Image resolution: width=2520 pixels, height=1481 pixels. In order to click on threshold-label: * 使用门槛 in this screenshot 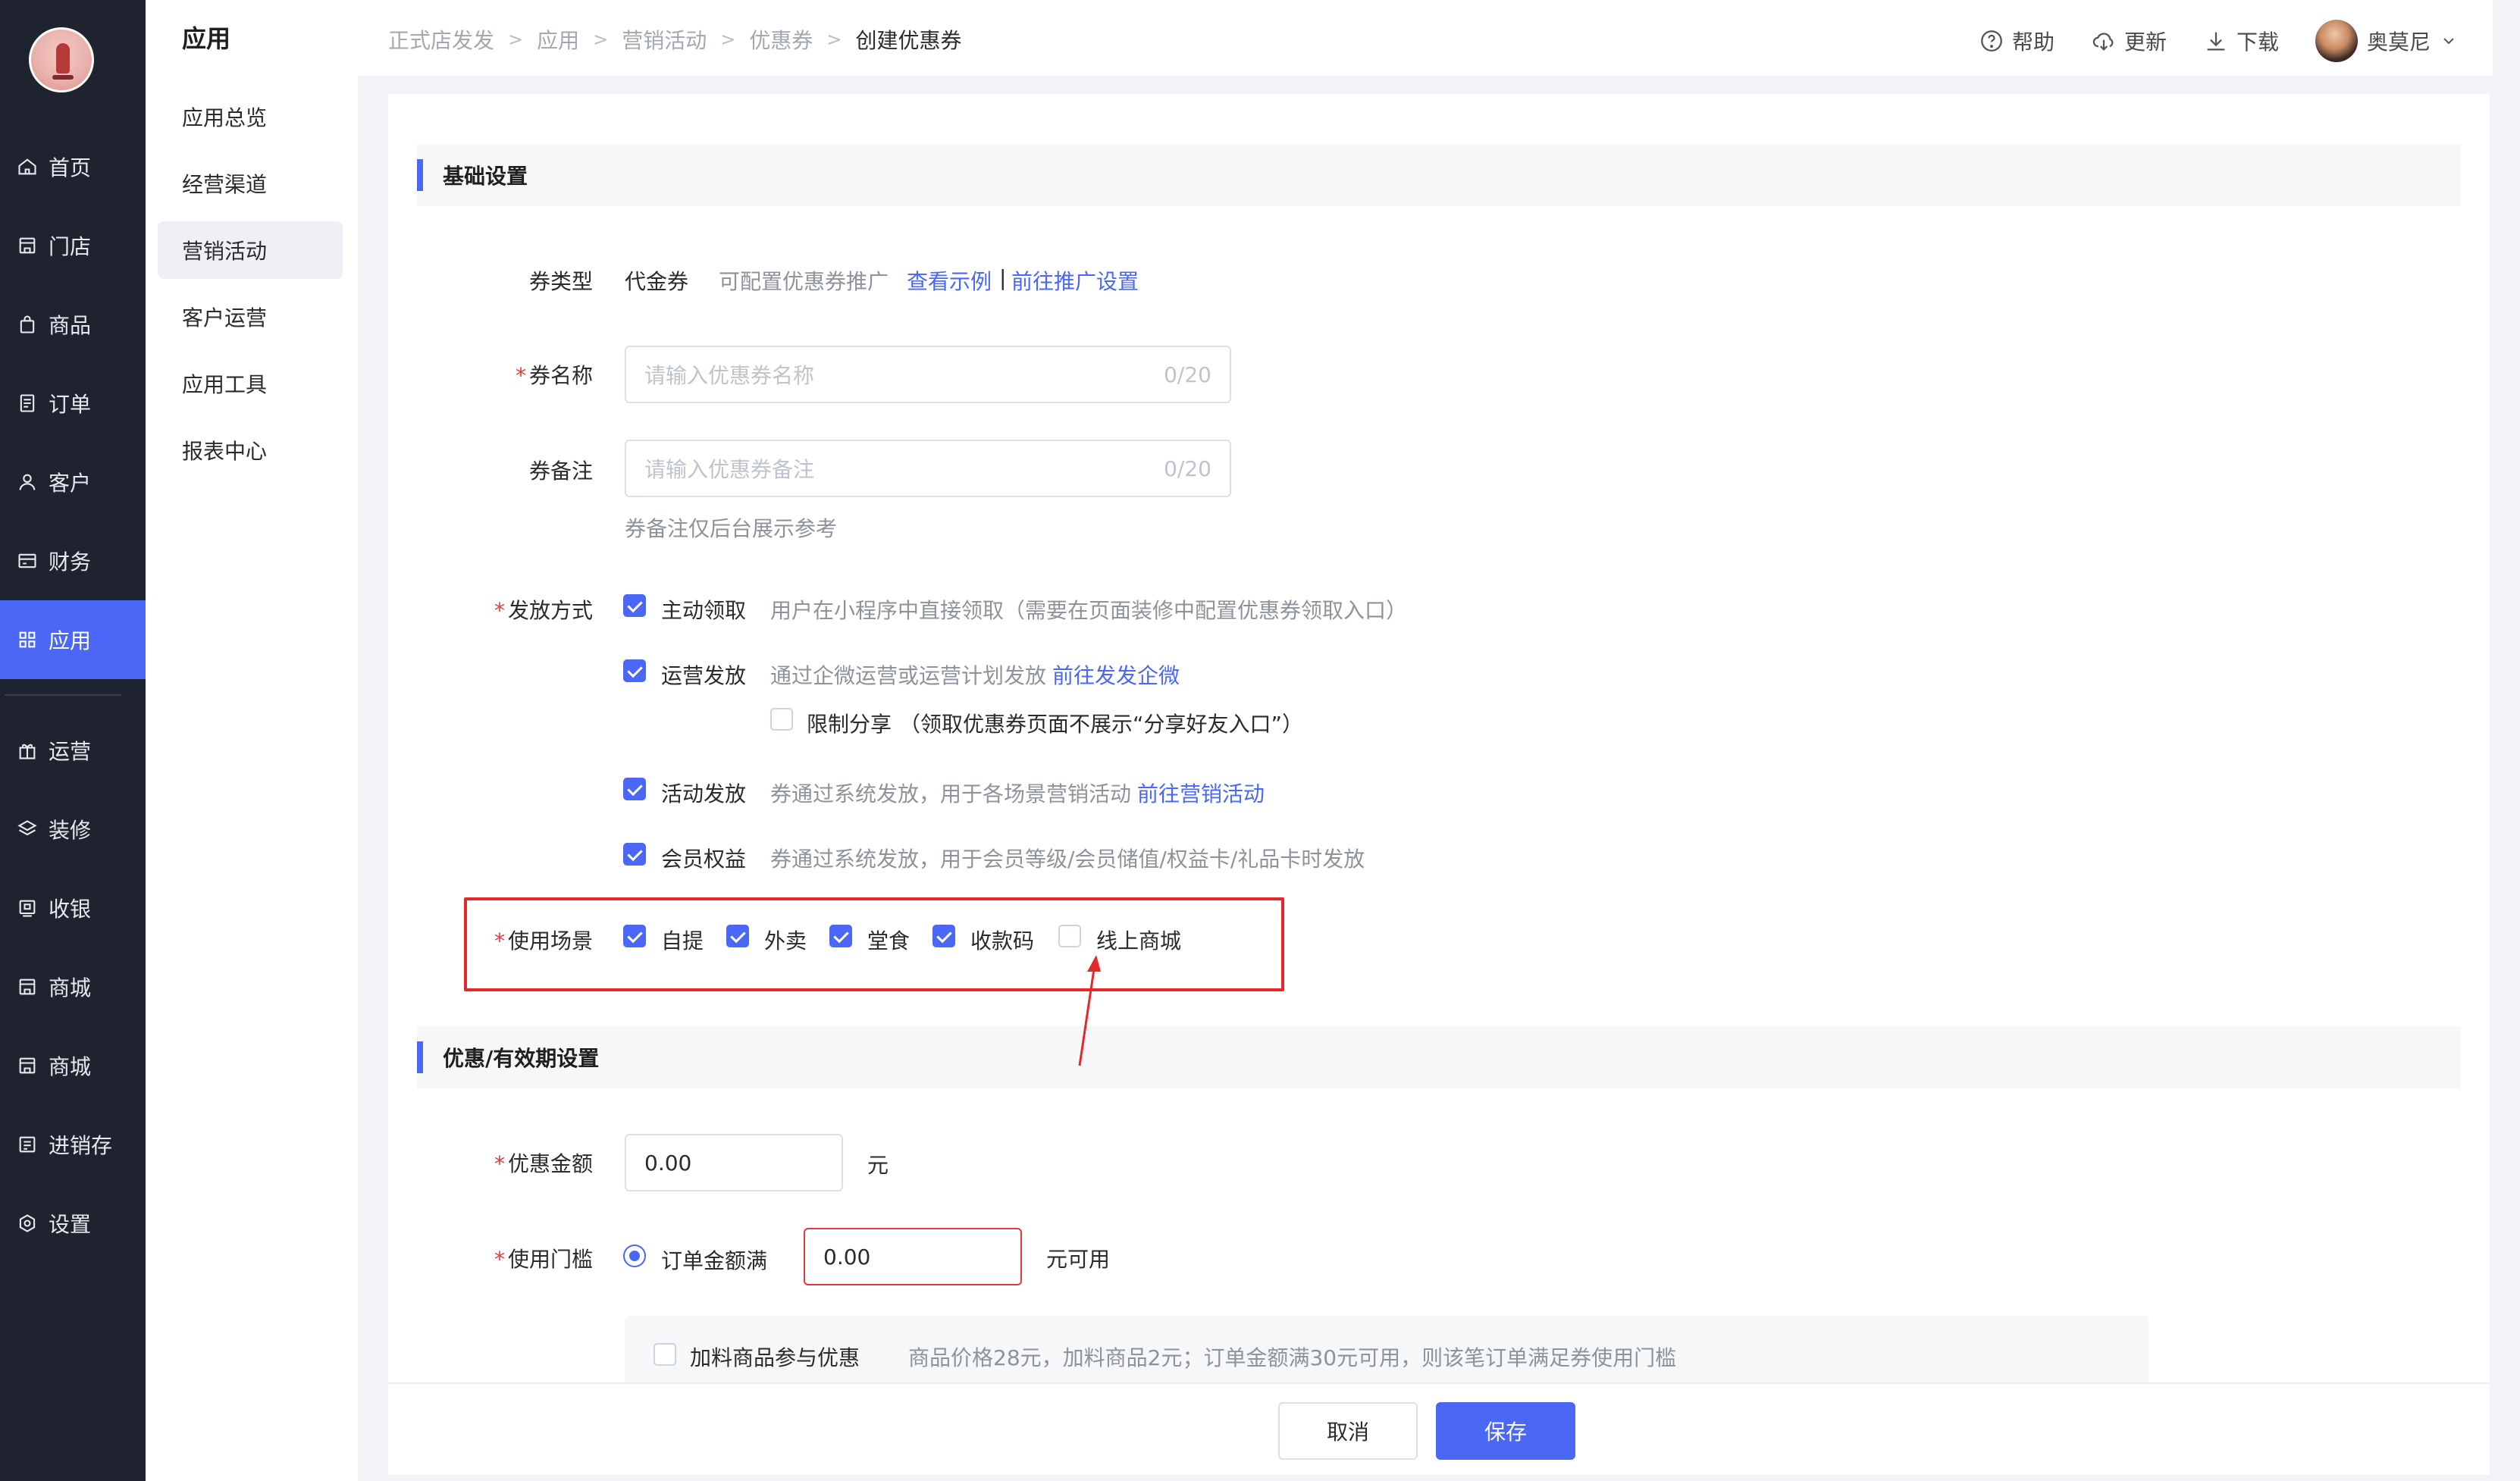, I will do `click(543, 1259)`.